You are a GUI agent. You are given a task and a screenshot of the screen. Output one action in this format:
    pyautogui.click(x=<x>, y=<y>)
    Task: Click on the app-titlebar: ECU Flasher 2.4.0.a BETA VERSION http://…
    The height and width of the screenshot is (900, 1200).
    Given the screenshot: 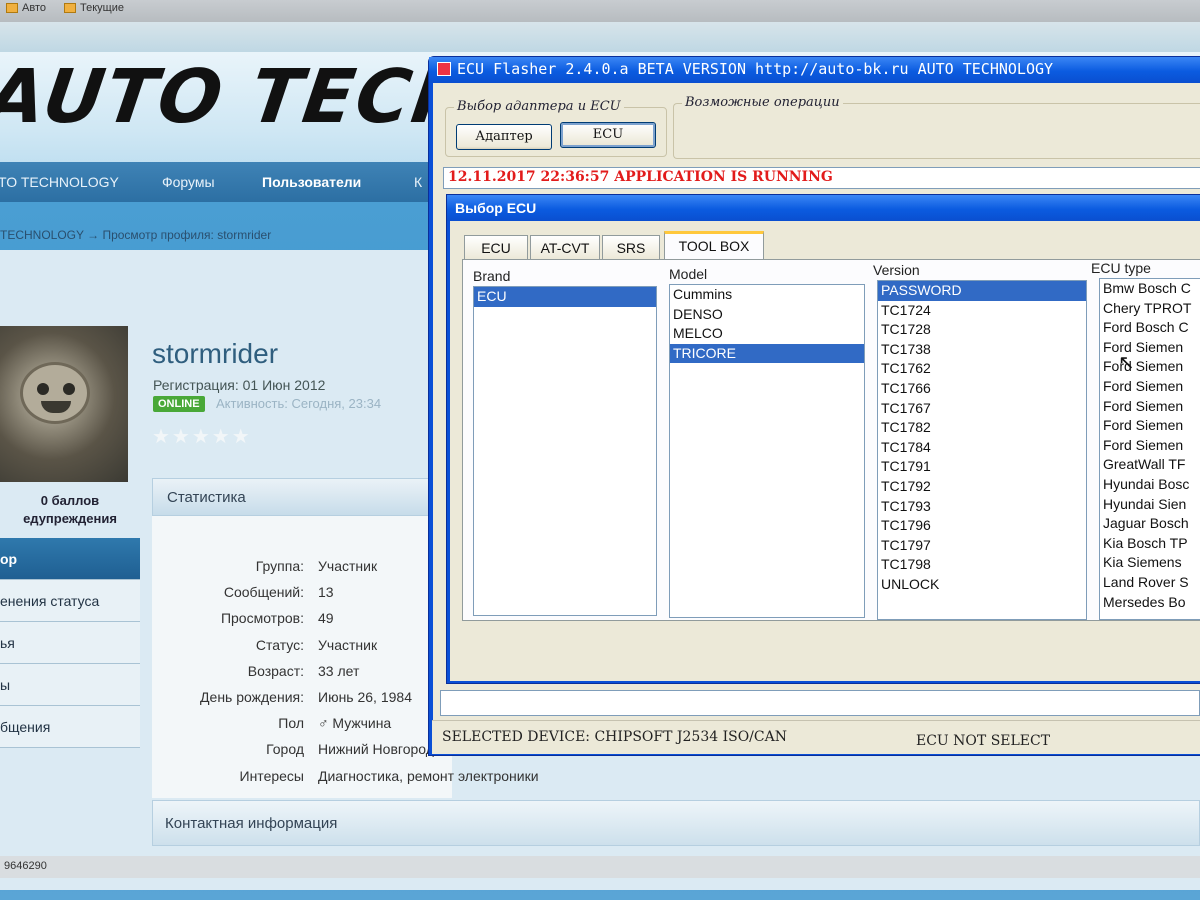 What is the action you would take?
    pyautogui.click(x=814, y=70)
    